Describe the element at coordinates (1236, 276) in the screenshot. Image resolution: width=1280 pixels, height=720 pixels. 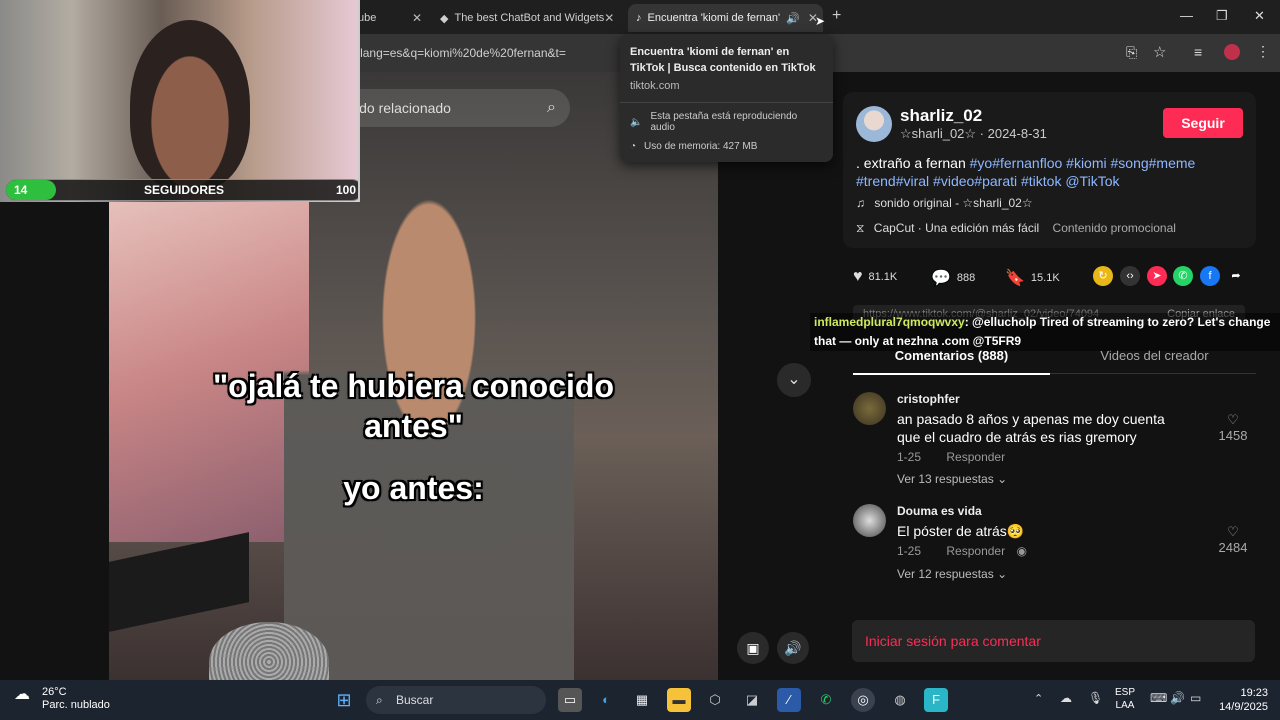
I see `share-arrow-icon: ➦` at that location.